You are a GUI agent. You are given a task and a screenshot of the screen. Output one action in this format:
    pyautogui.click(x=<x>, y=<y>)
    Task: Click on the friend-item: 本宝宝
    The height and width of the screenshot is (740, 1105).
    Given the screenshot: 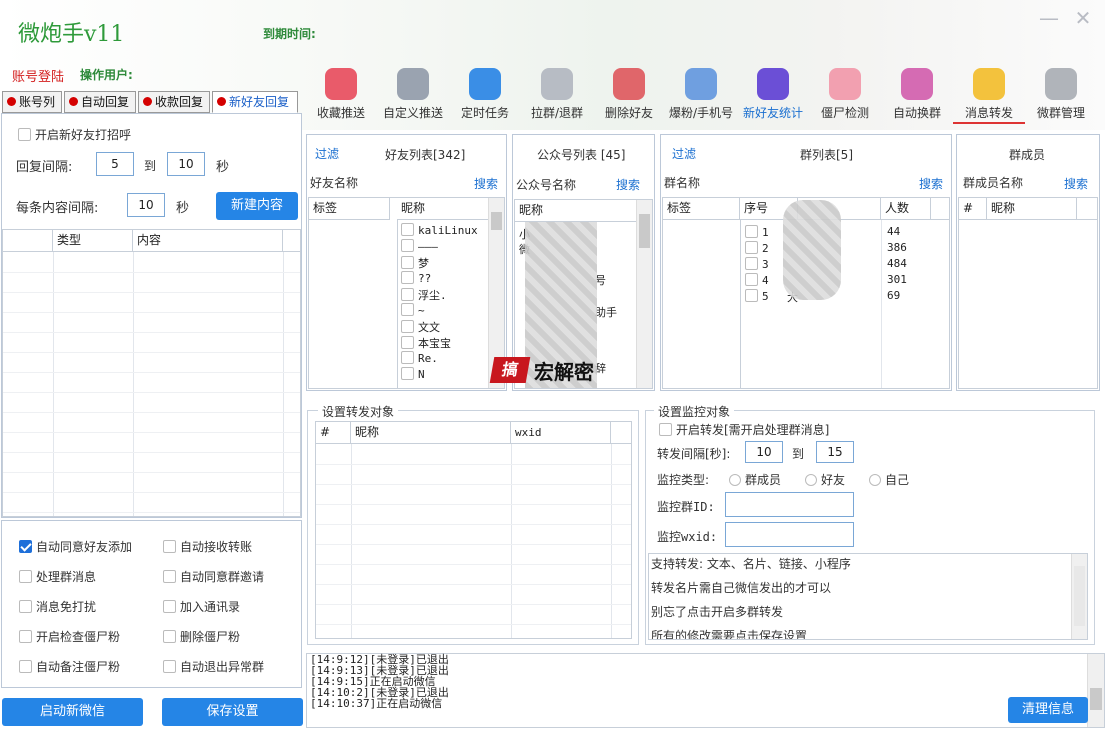 What is the action you would take?
    pyautogui.click(x=426, y=343)
    